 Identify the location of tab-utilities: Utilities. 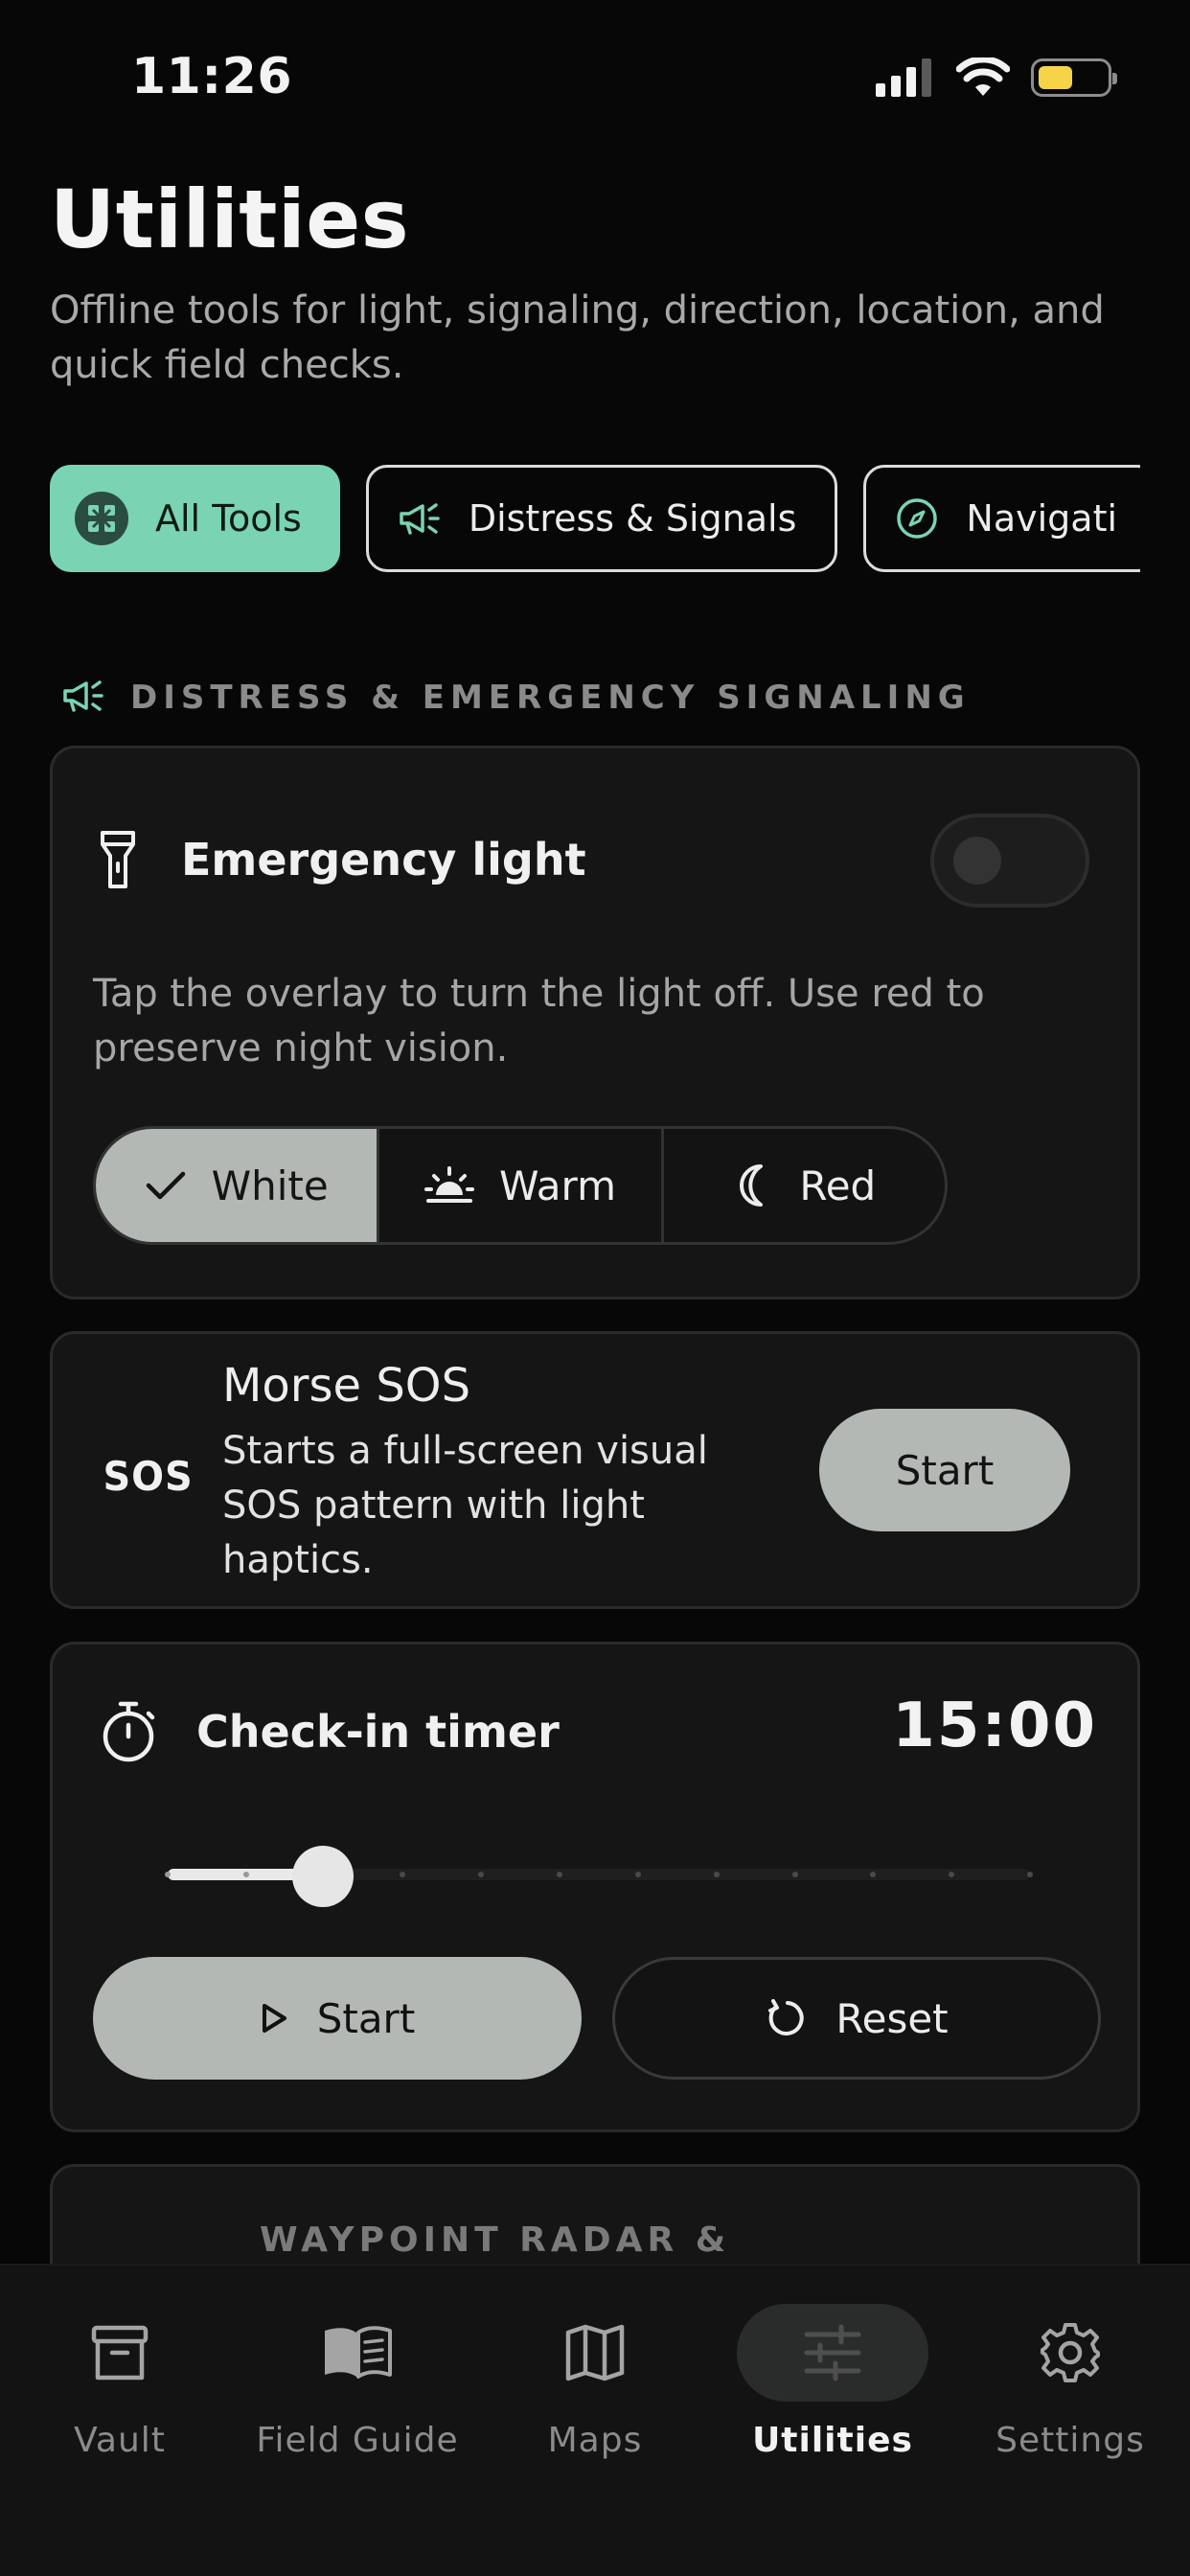
(833, 2382).